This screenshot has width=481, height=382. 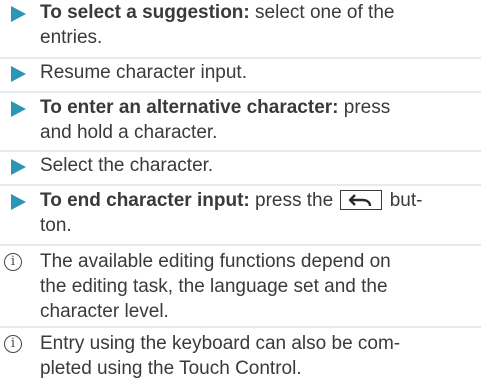 What do you see at coordinates (143, 72) in the screenshot?
I see `step-body: Resume character input.` at bounding box center [143, 72].